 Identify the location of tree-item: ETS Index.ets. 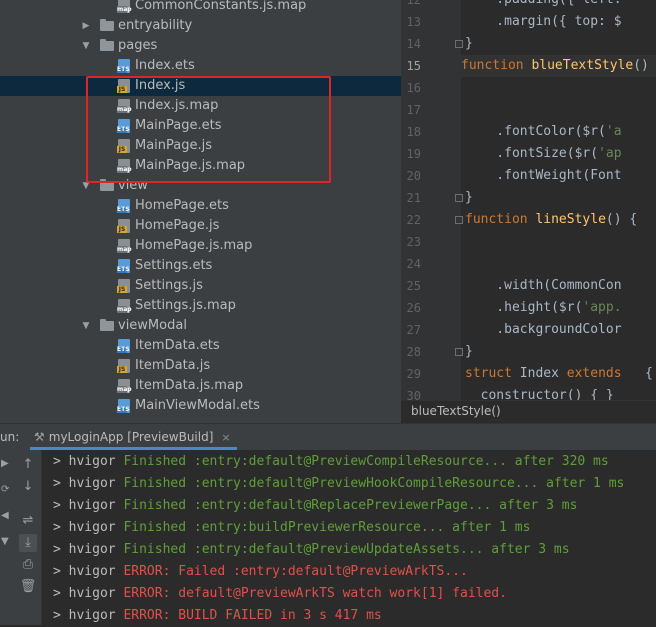
(200, 66).